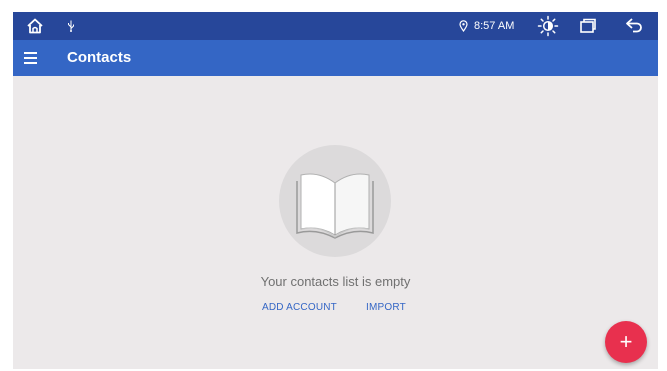 This screenshot has height=371, width=667. I want to click on status-bar: 8:57 AM, so click(335, 26).